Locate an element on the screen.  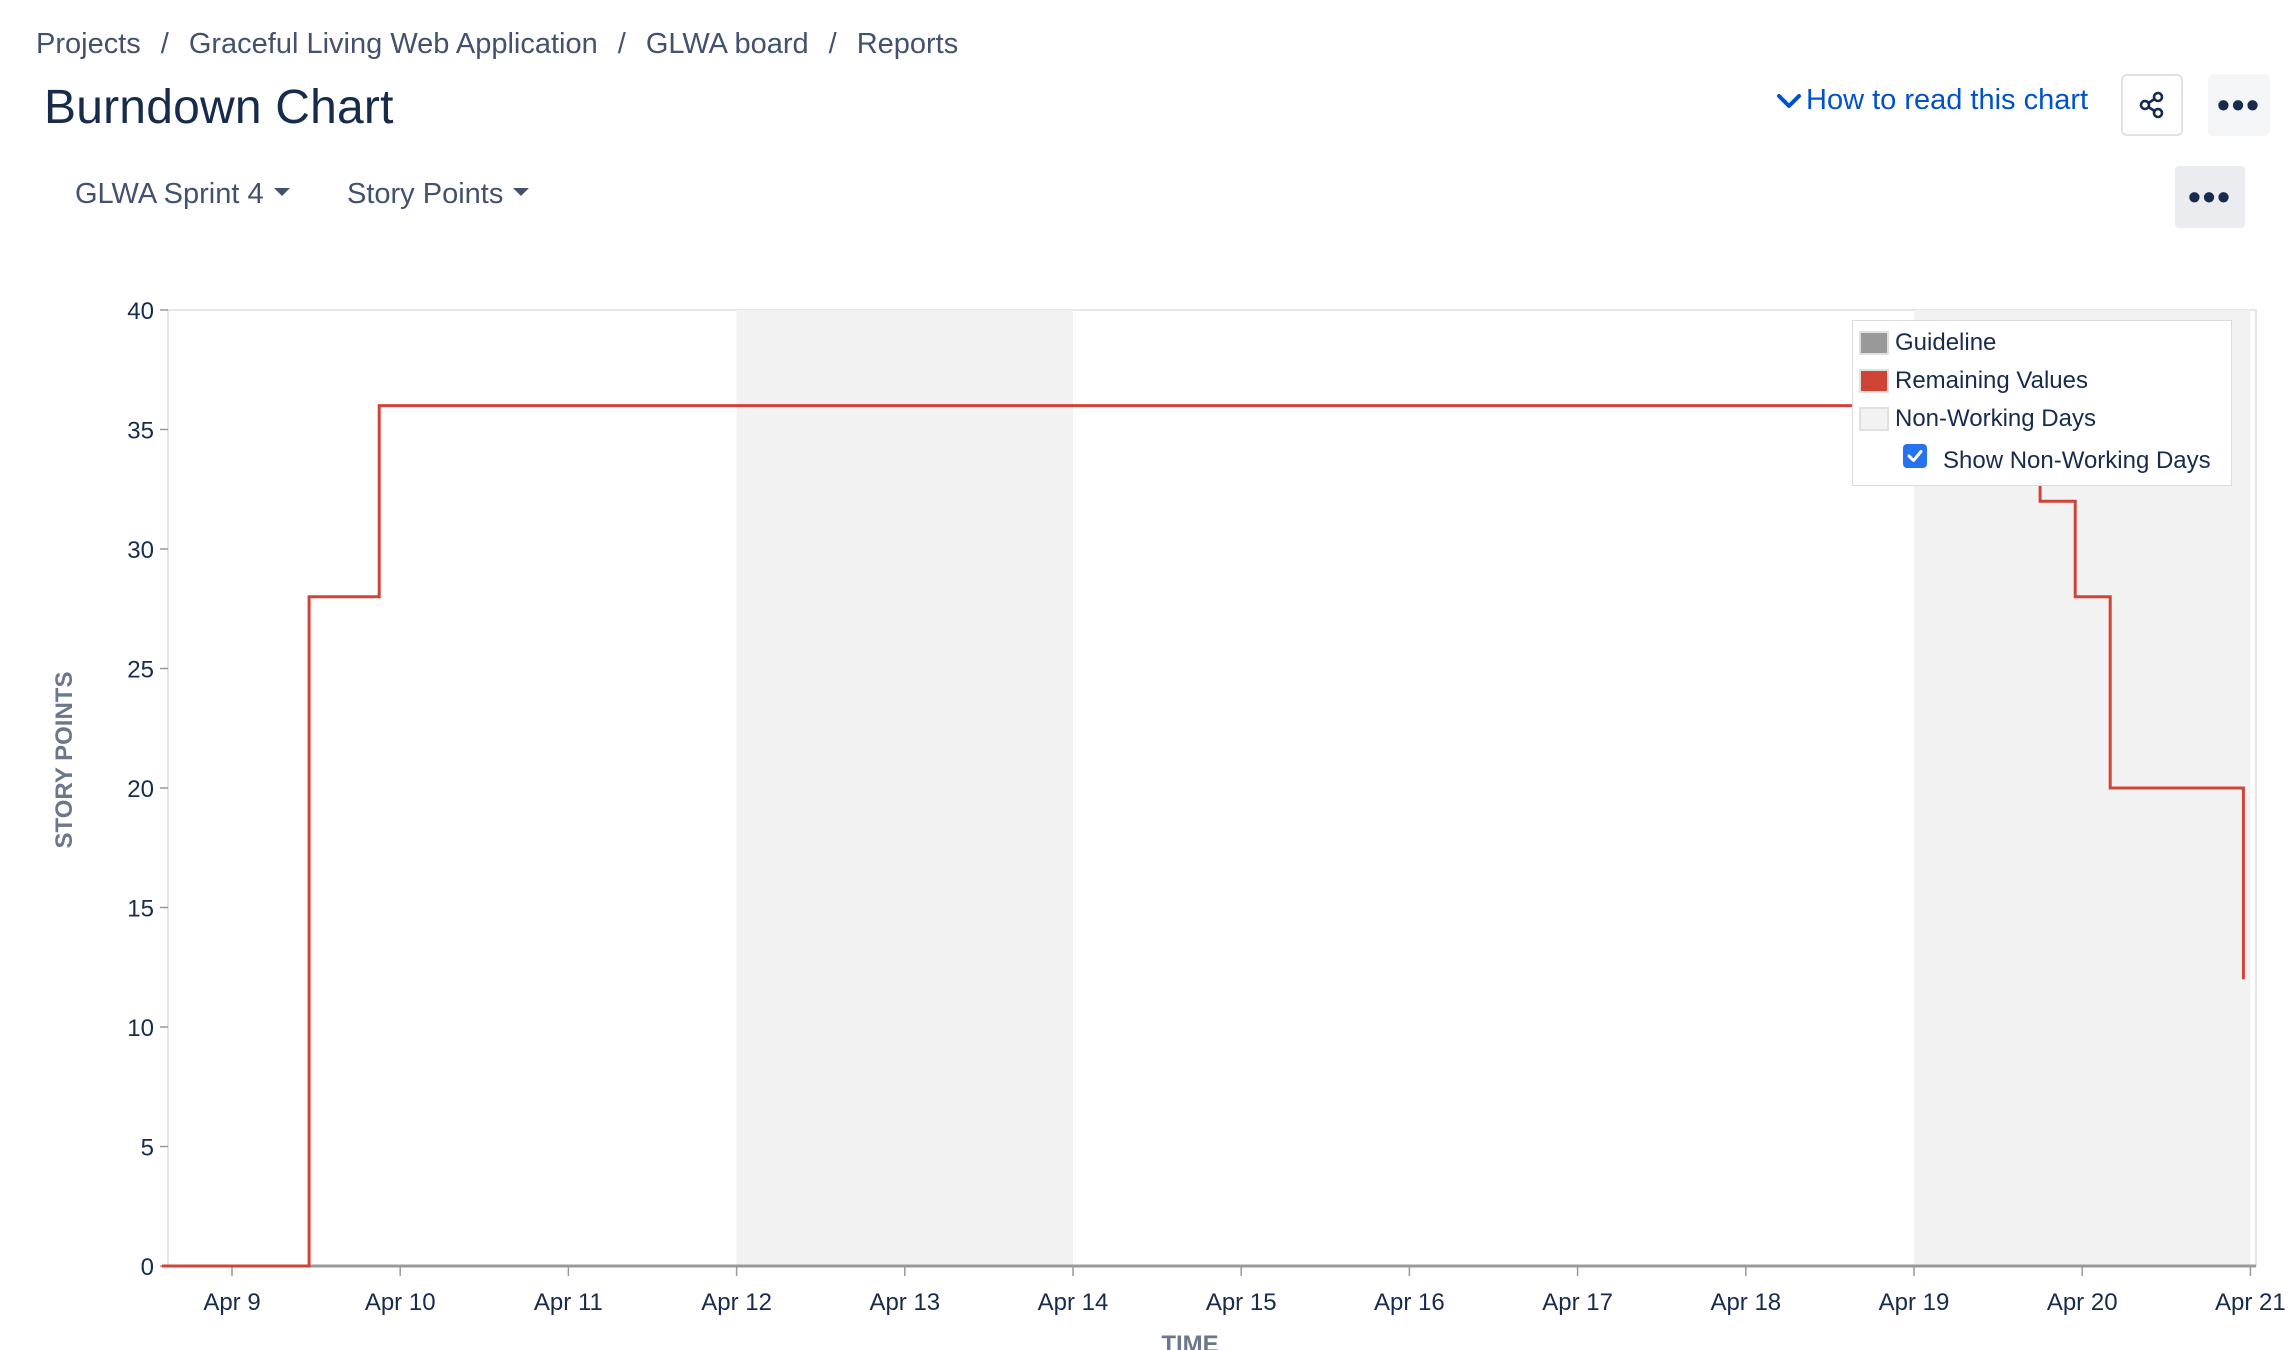
x-tick-label: Apr 12 is located at coordinates (736, 1302).